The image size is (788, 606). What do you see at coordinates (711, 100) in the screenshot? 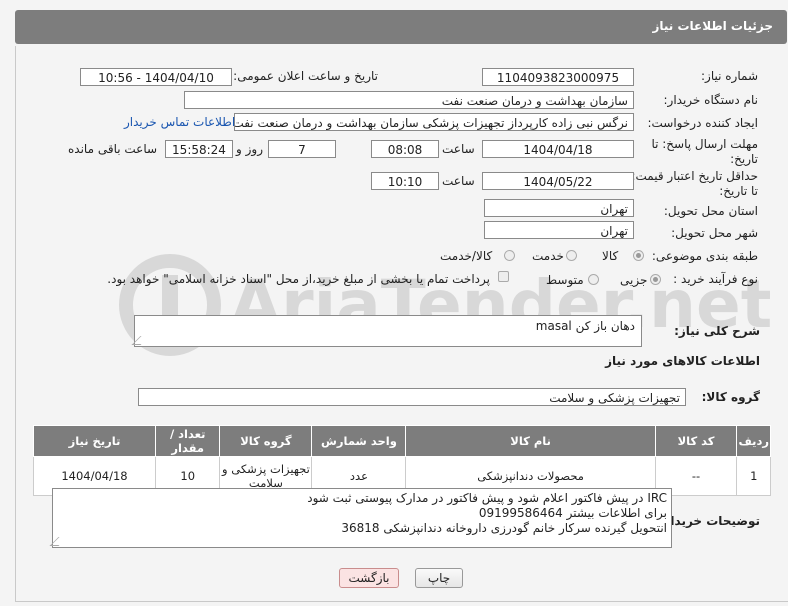
I see `buyer-org-label: نام دستگاه خریدار:` at bounding box center [711, 100].